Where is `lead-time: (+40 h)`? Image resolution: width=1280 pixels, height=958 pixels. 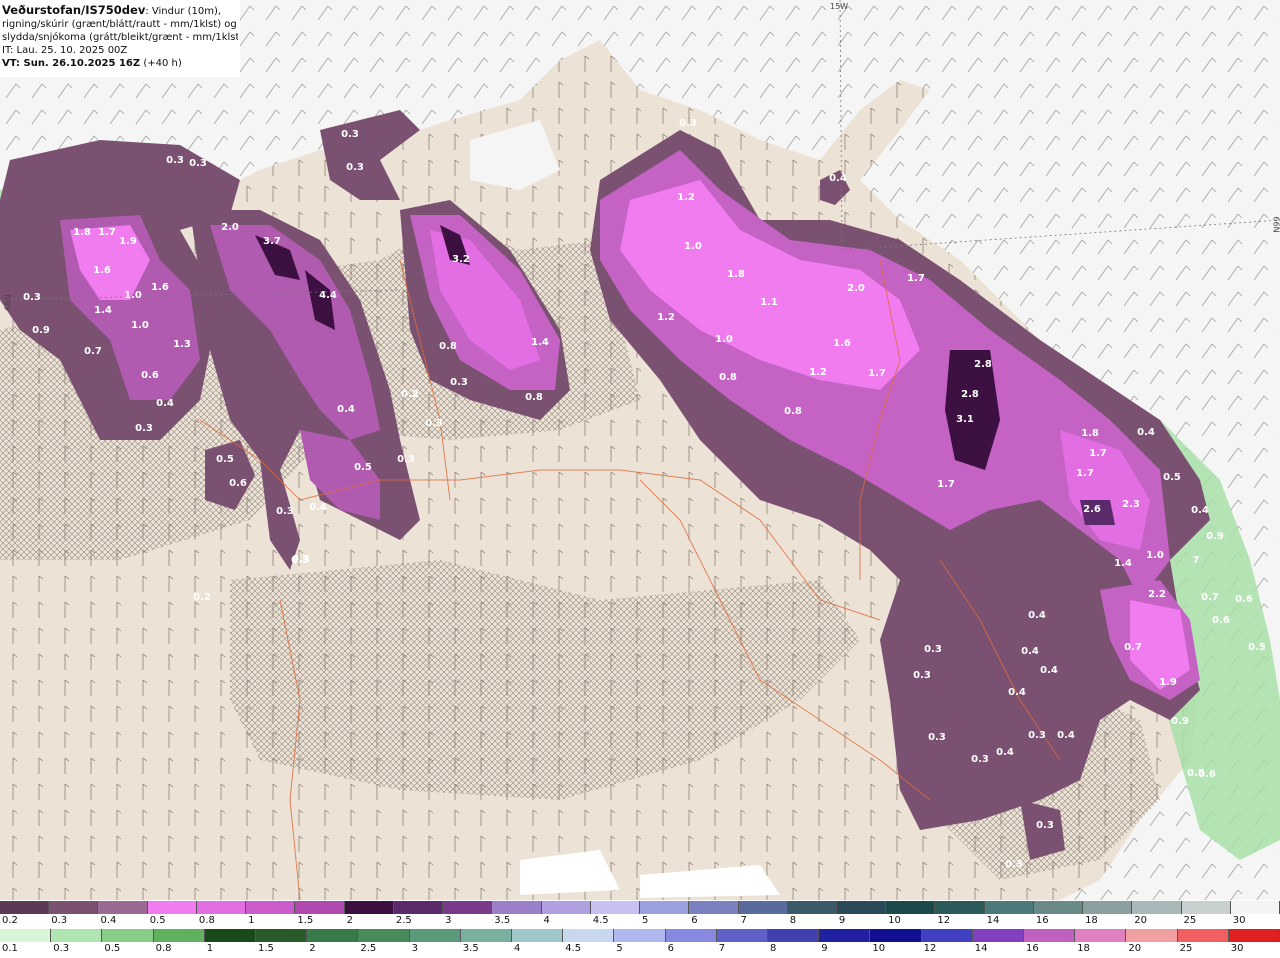 lead-time: (+40 h) is located at coordinates (162, 63).